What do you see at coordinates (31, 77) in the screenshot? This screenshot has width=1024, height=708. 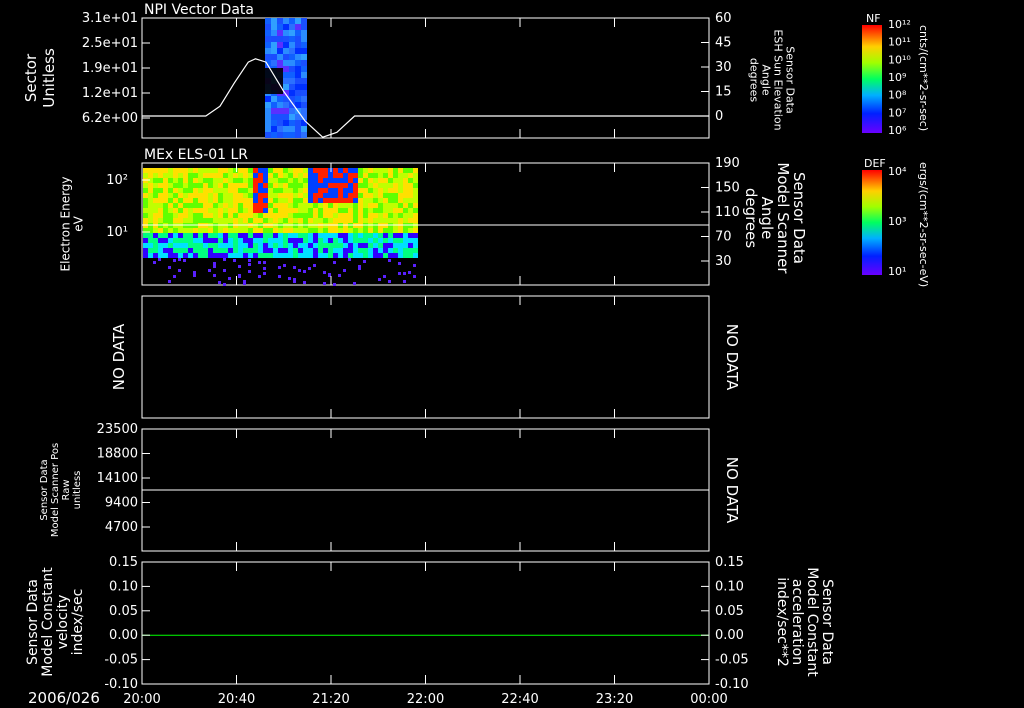 I see `svg-text: Sector` at bounding box center [31, 77].